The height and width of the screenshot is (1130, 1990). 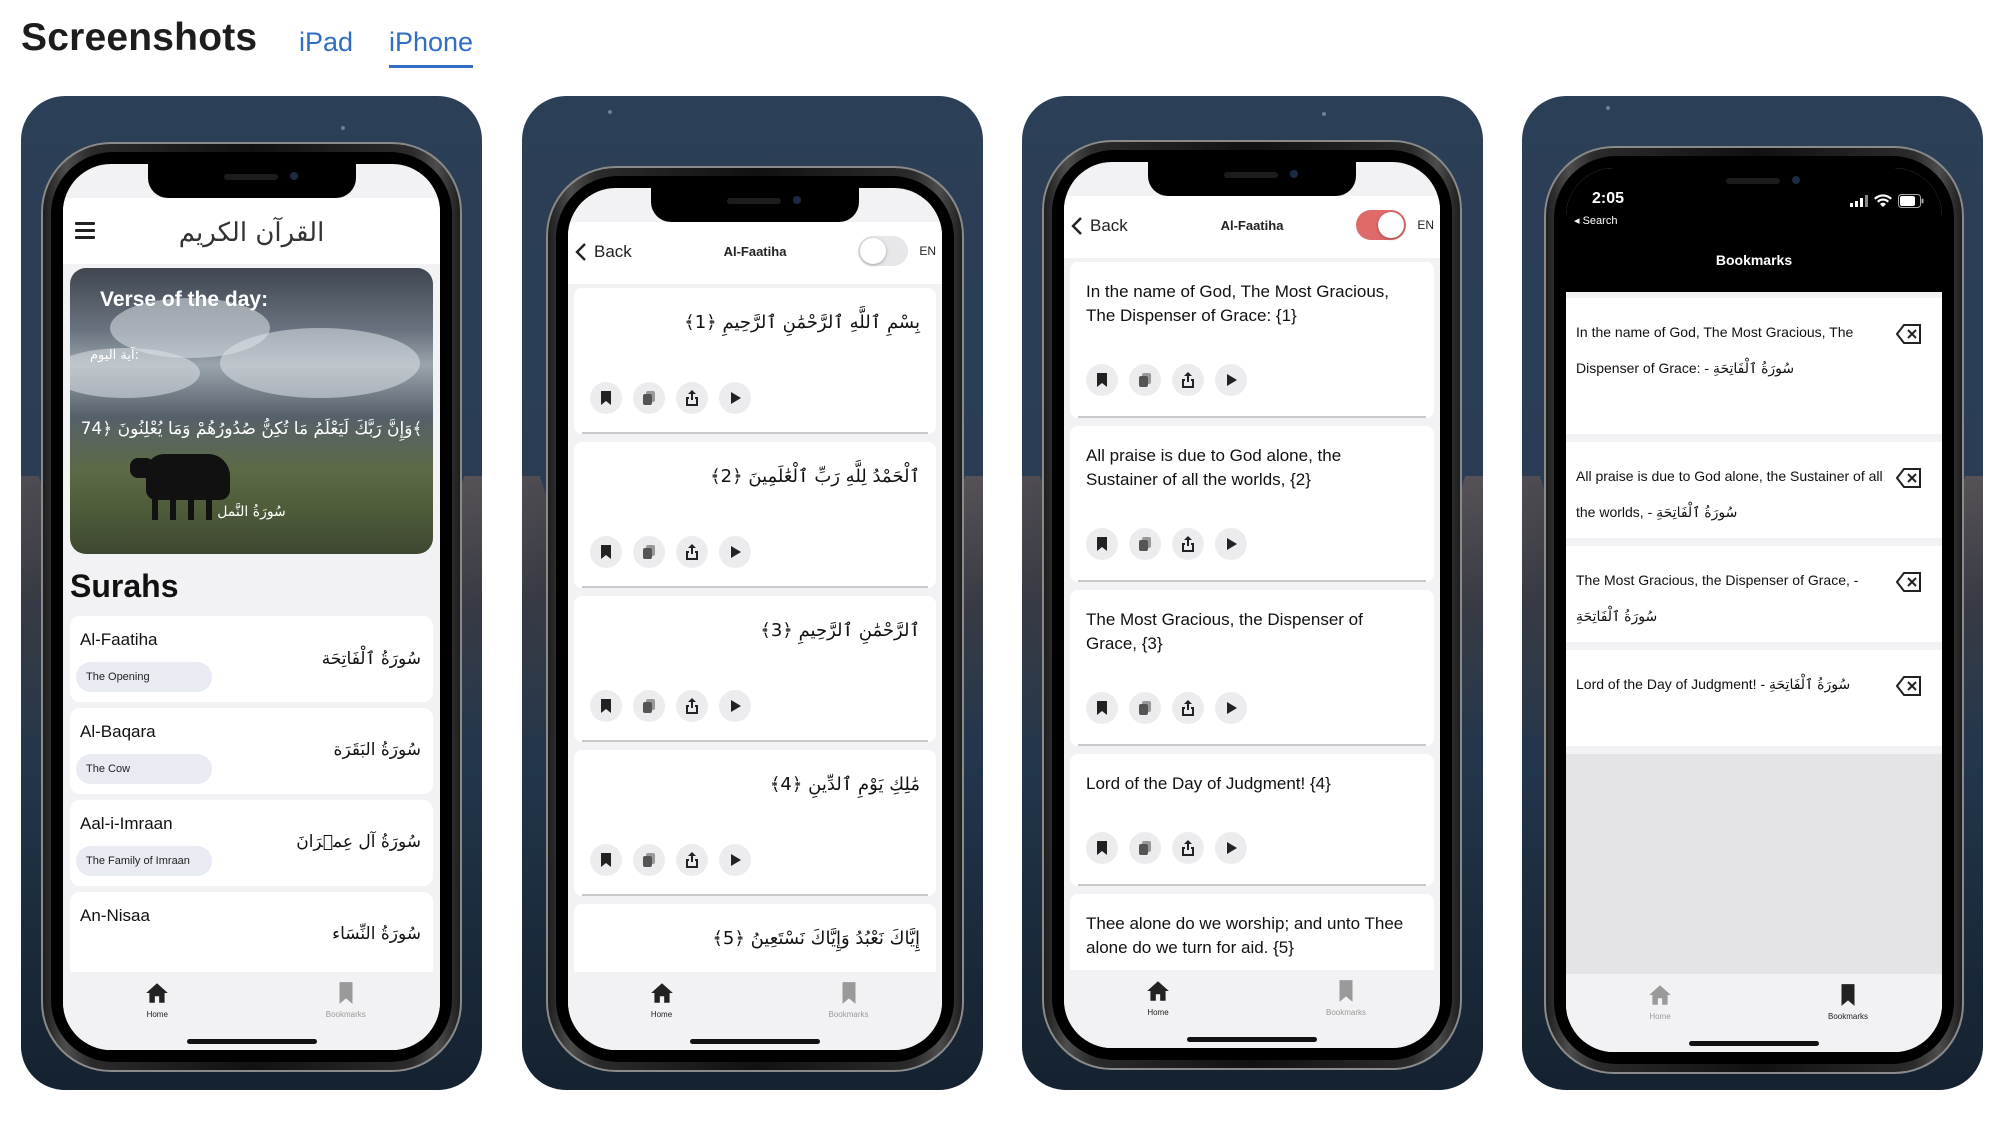 I want to click on verse-card: ٱلرَّحْمَٰنِ ٱلرَّحِيمِ ﴿3﴾, so click(x=755, y=669).